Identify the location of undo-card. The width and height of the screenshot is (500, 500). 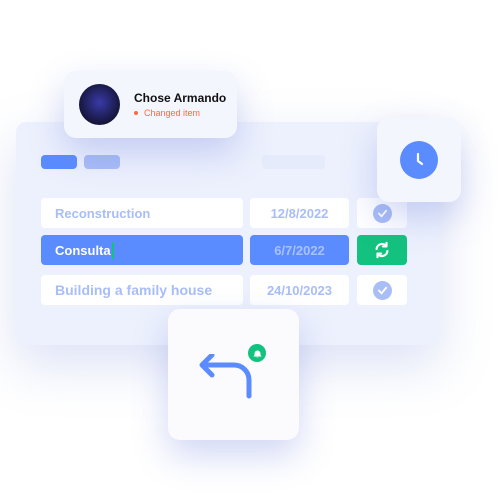
(233, 374).